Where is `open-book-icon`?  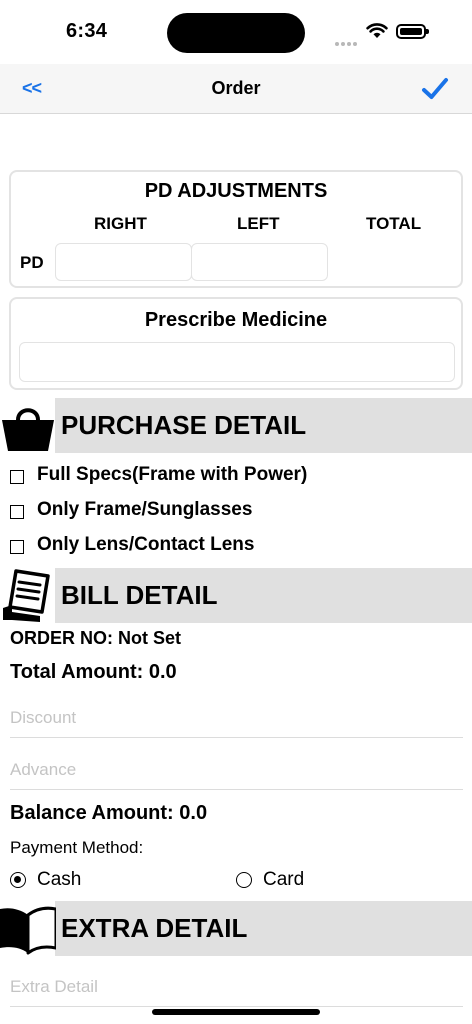 open-book-icon is located at coordinates (28, 930).